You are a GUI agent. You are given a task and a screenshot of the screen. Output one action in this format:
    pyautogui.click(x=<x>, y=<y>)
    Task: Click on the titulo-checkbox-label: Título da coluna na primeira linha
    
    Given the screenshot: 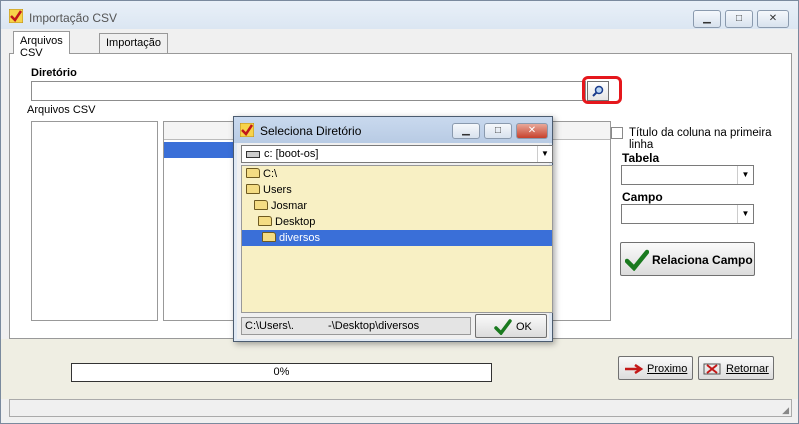 What is the action you would take?
    pyautogui.click(x=700, y=139)
    